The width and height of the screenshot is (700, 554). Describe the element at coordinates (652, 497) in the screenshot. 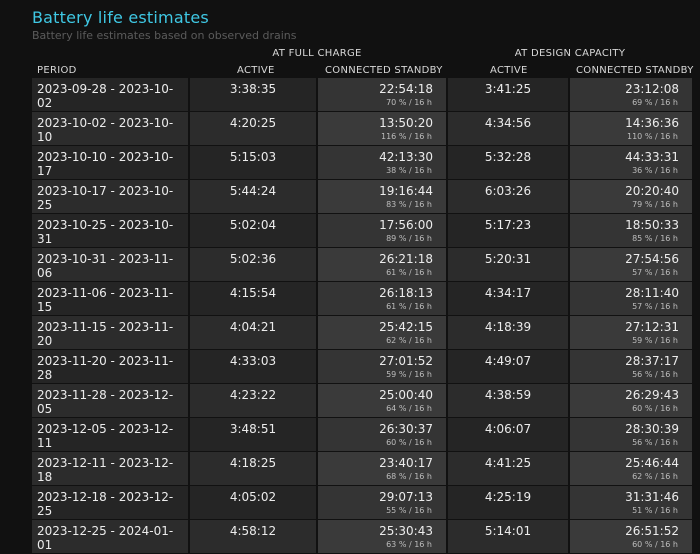

I see `design-standby-cell-value: 31:31:46` at that location.